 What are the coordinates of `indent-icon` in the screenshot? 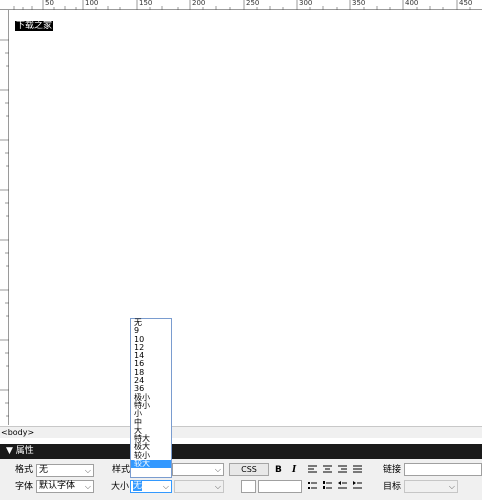 It's located at (358, 486).